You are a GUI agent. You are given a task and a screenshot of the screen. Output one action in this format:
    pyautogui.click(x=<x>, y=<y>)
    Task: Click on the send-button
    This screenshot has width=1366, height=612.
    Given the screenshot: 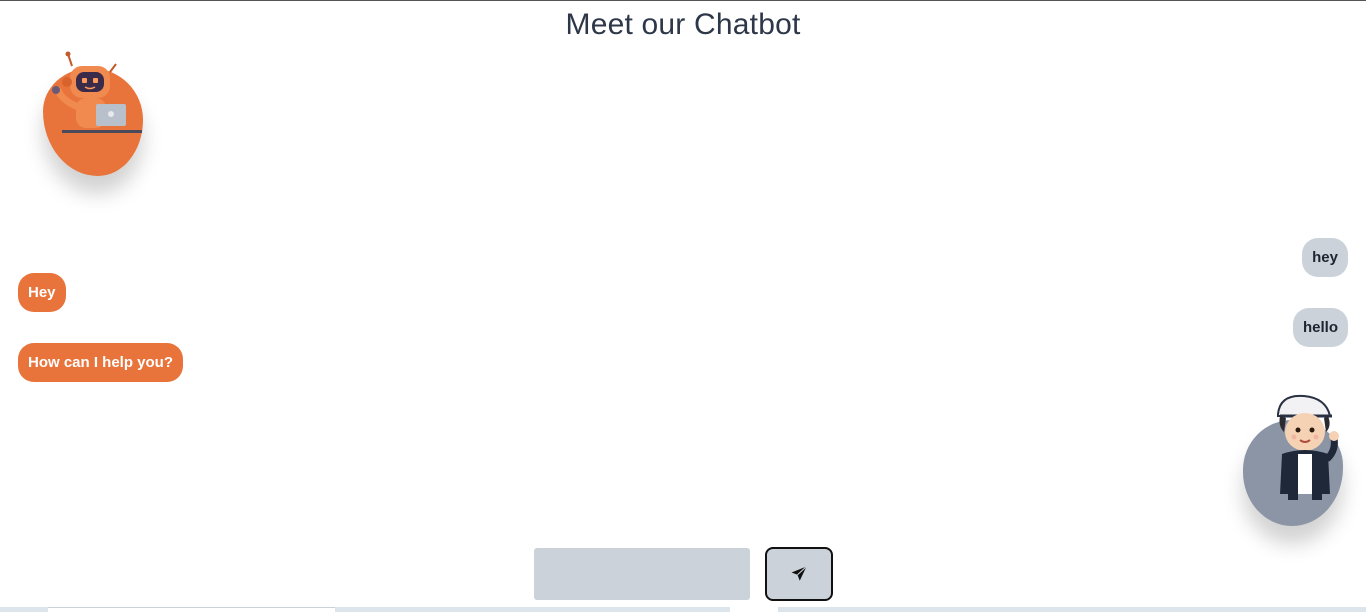 What is the action you would take?
    pyautogui.click(x=799, y=574)
    